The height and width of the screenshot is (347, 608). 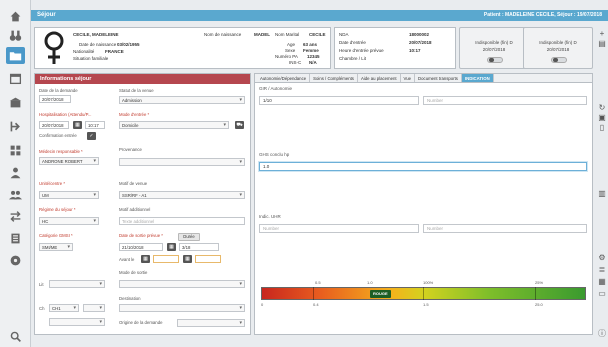 What do you see at coordinates (182, 221) in the screenshot?
I see `extra-reason-input: Texte additionnel` at bounding box center [182, 221].